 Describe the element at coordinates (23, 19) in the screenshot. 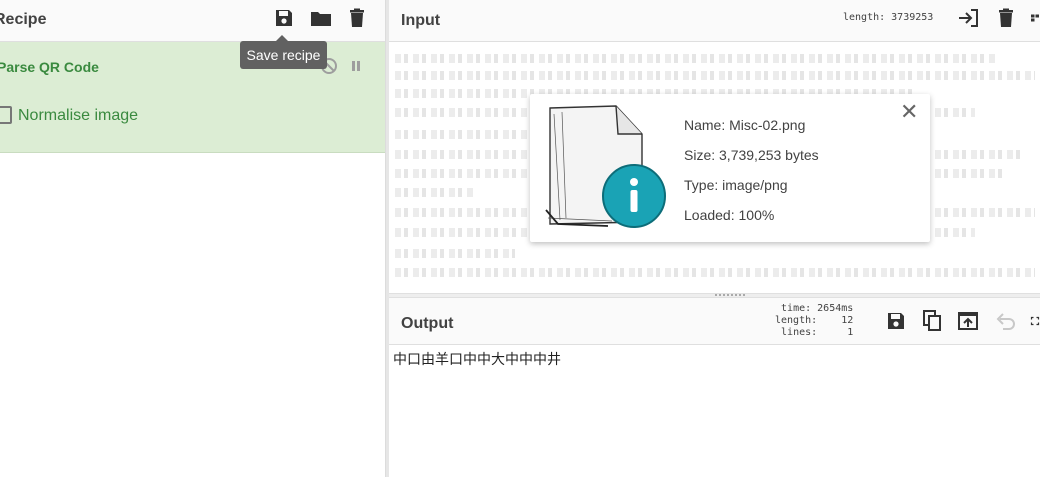

I see `recipe-title: Recipe` at that location.